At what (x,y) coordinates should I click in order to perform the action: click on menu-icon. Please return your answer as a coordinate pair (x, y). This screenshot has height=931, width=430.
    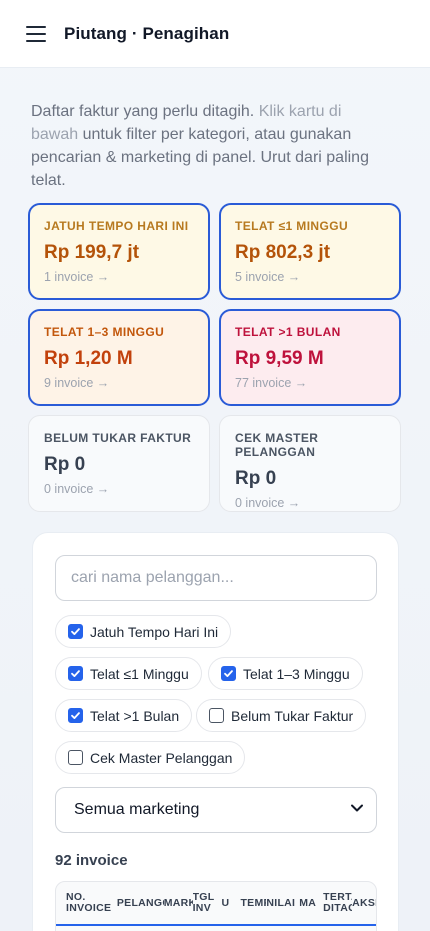
    Looking at the image, I should click on (36, 33).